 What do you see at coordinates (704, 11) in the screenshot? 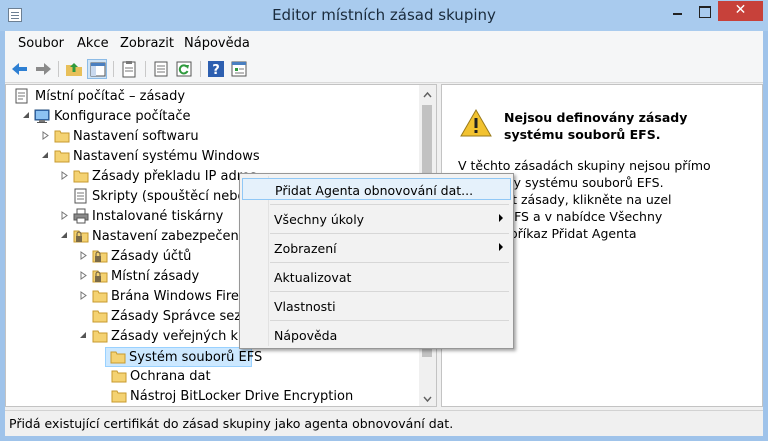
I see `maximize-button` at bounding box center [704, 11].